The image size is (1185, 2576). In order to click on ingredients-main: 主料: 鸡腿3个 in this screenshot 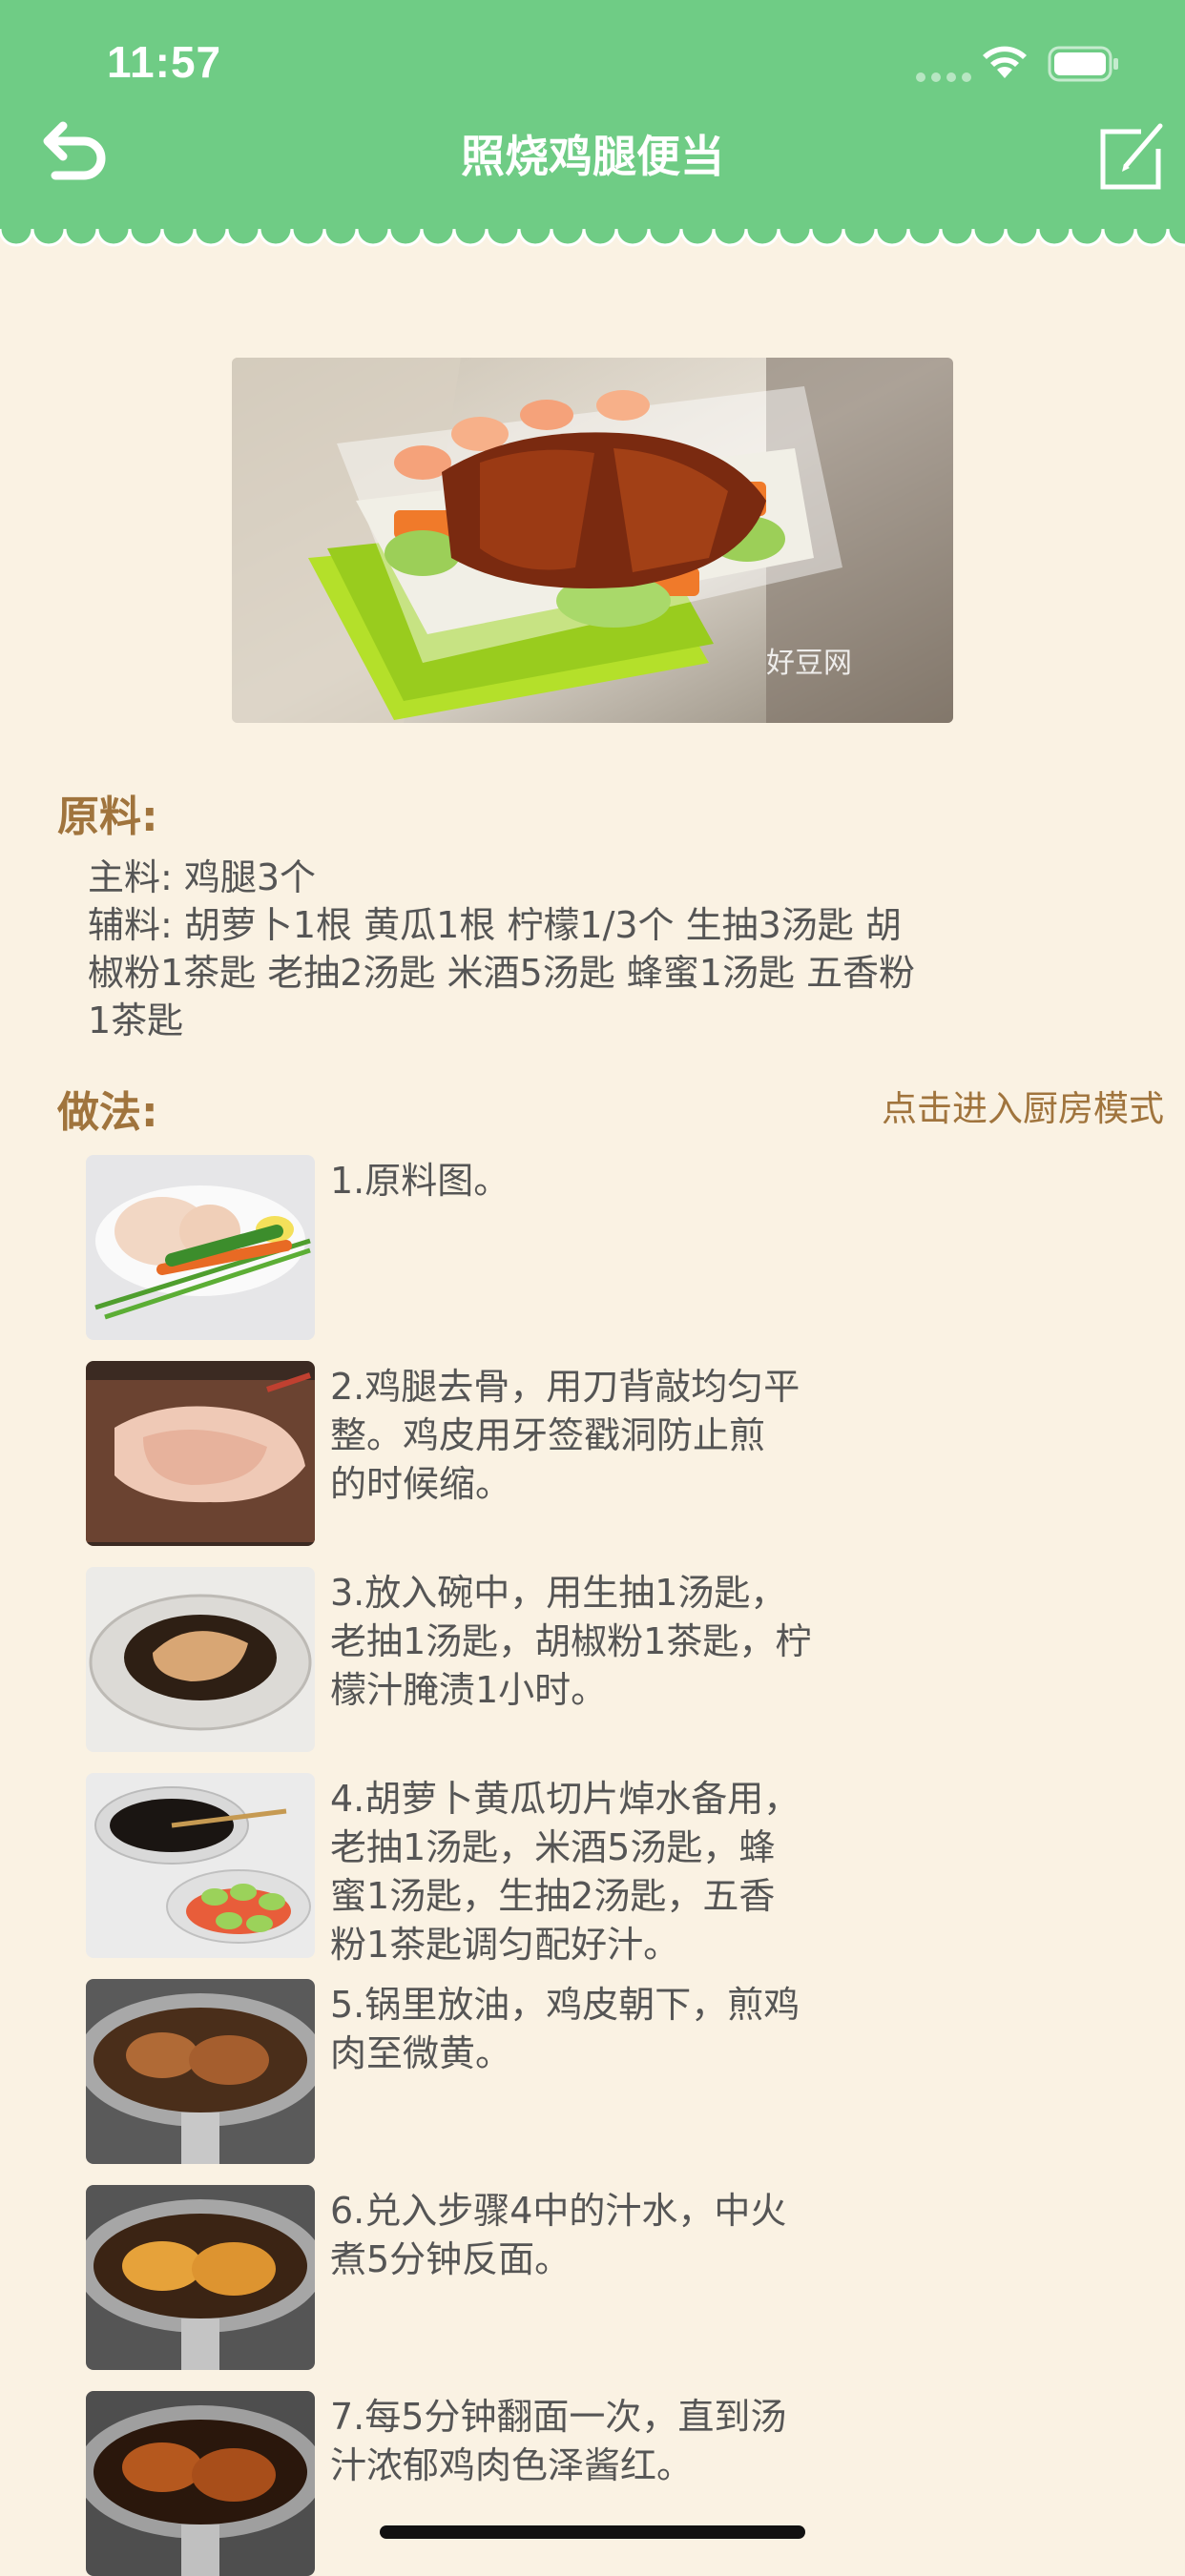, I will do `click(203, 877)`.